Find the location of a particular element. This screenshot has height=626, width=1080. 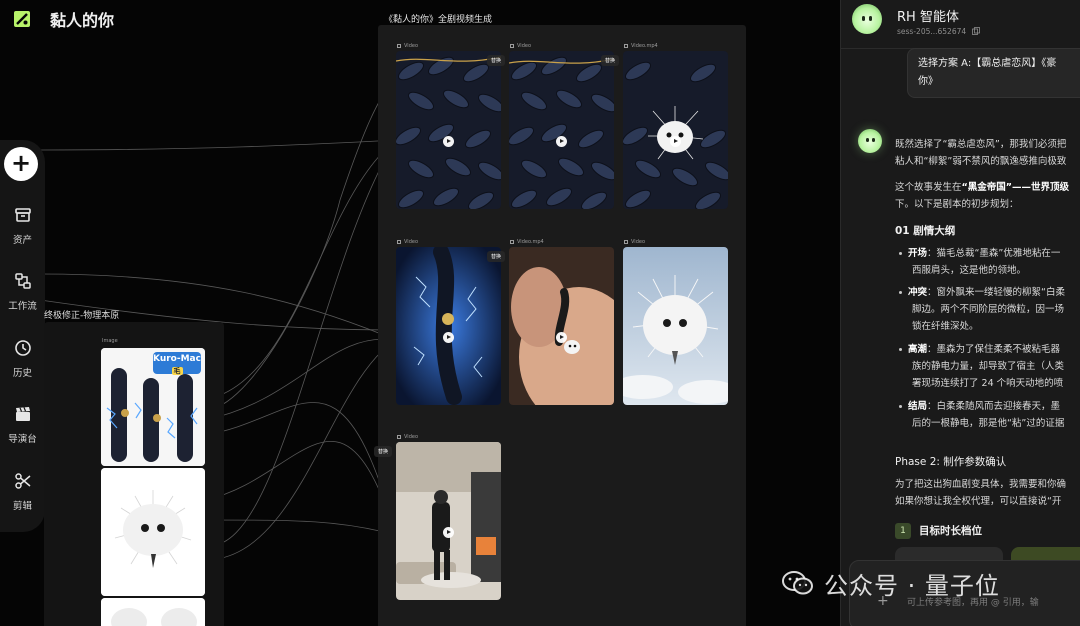

image-card-puff is located at coordinates (153, 532).